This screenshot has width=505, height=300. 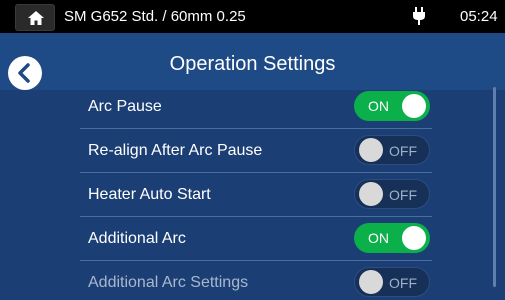 I want to click on status-bar: SM G652 Std. / 60mm 0.25 05:24, so click(x=252, y=16).